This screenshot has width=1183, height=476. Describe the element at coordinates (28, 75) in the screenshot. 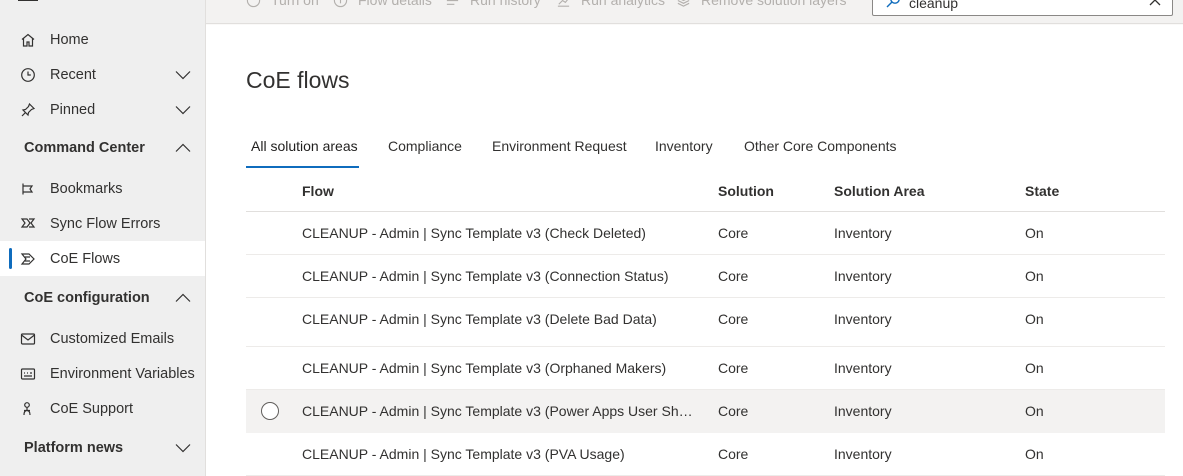

I see `clock-icon` at that location.